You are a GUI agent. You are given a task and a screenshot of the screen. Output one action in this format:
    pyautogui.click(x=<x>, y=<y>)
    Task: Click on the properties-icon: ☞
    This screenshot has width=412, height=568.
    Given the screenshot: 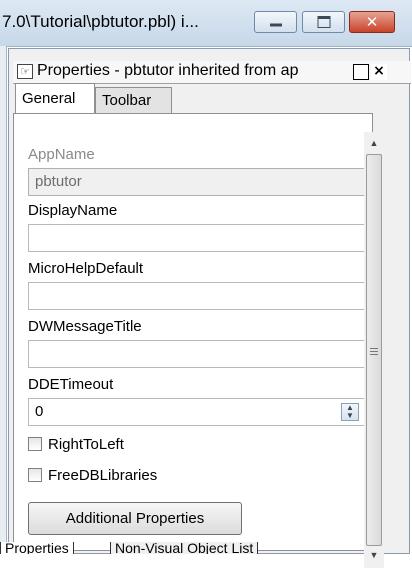 What is the action you would take?
    pyautogui.click(x=25, y=71)
    